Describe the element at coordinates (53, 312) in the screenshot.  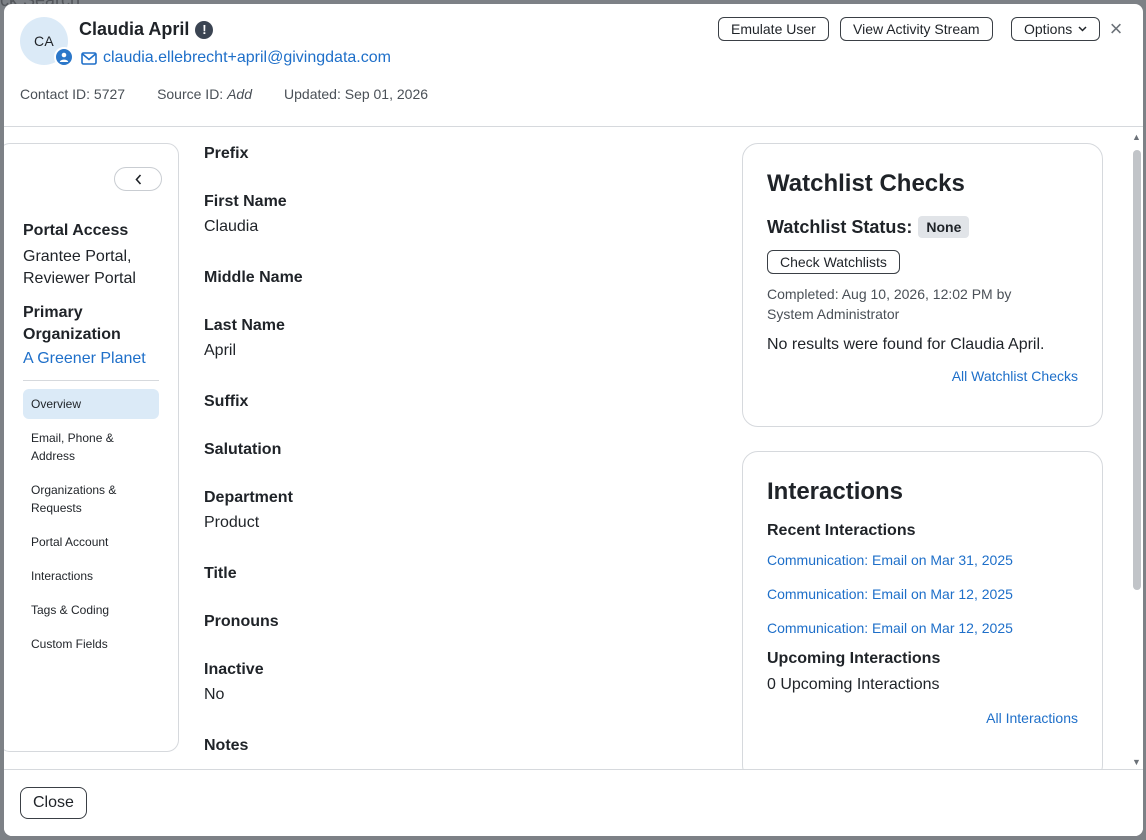
I see `primary-org-label-1: Primary` at that location.